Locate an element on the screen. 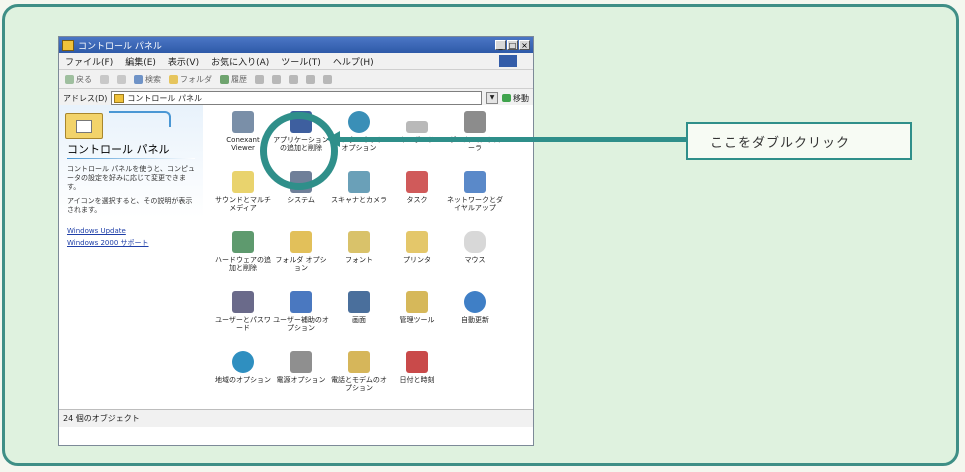  menu-view: 表示(V) is located at coordinates (183, 61).